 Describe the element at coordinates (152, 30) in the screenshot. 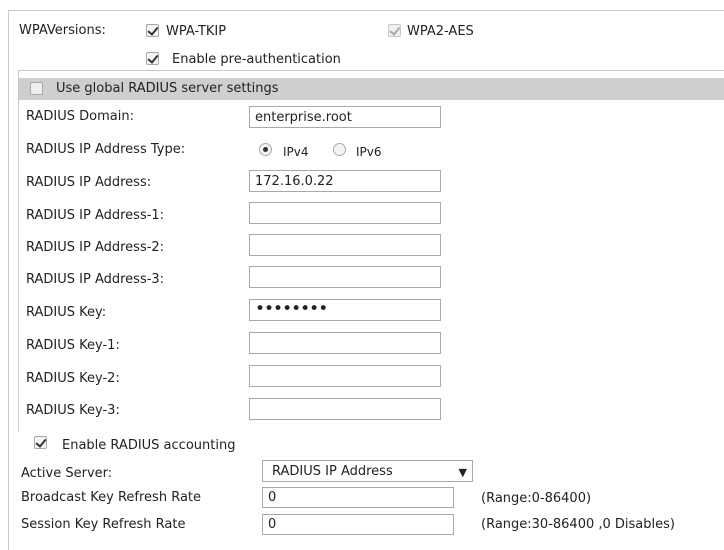

I see `wpa-tkip-checkbox` at that location.